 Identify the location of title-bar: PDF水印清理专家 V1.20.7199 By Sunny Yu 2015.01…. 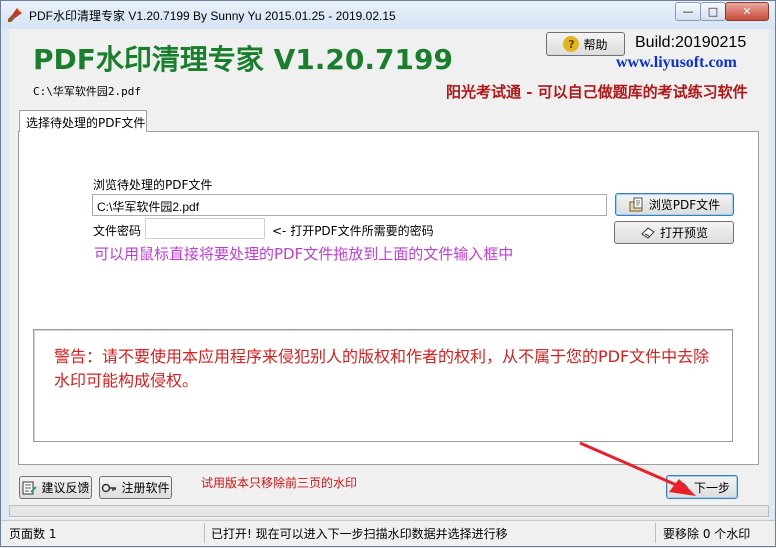
(388, 15).